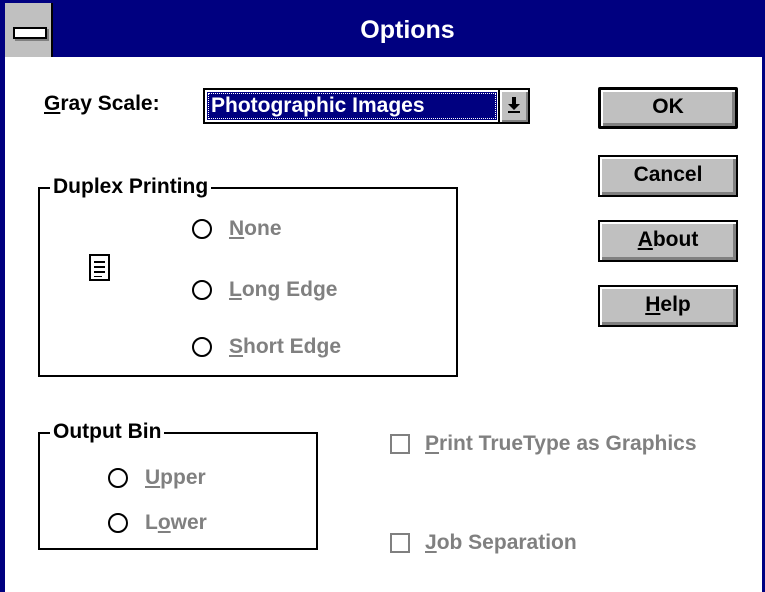  Describe the element at coordinates (561, 444) in the screenshot. I see `print-truetype-label: Print TrueType as Graphics` at that location.